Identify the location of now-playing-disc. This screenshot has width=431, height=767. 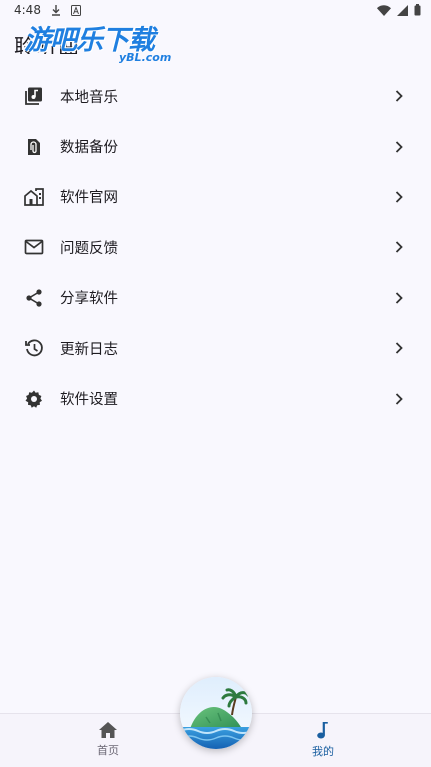
(216, 713).